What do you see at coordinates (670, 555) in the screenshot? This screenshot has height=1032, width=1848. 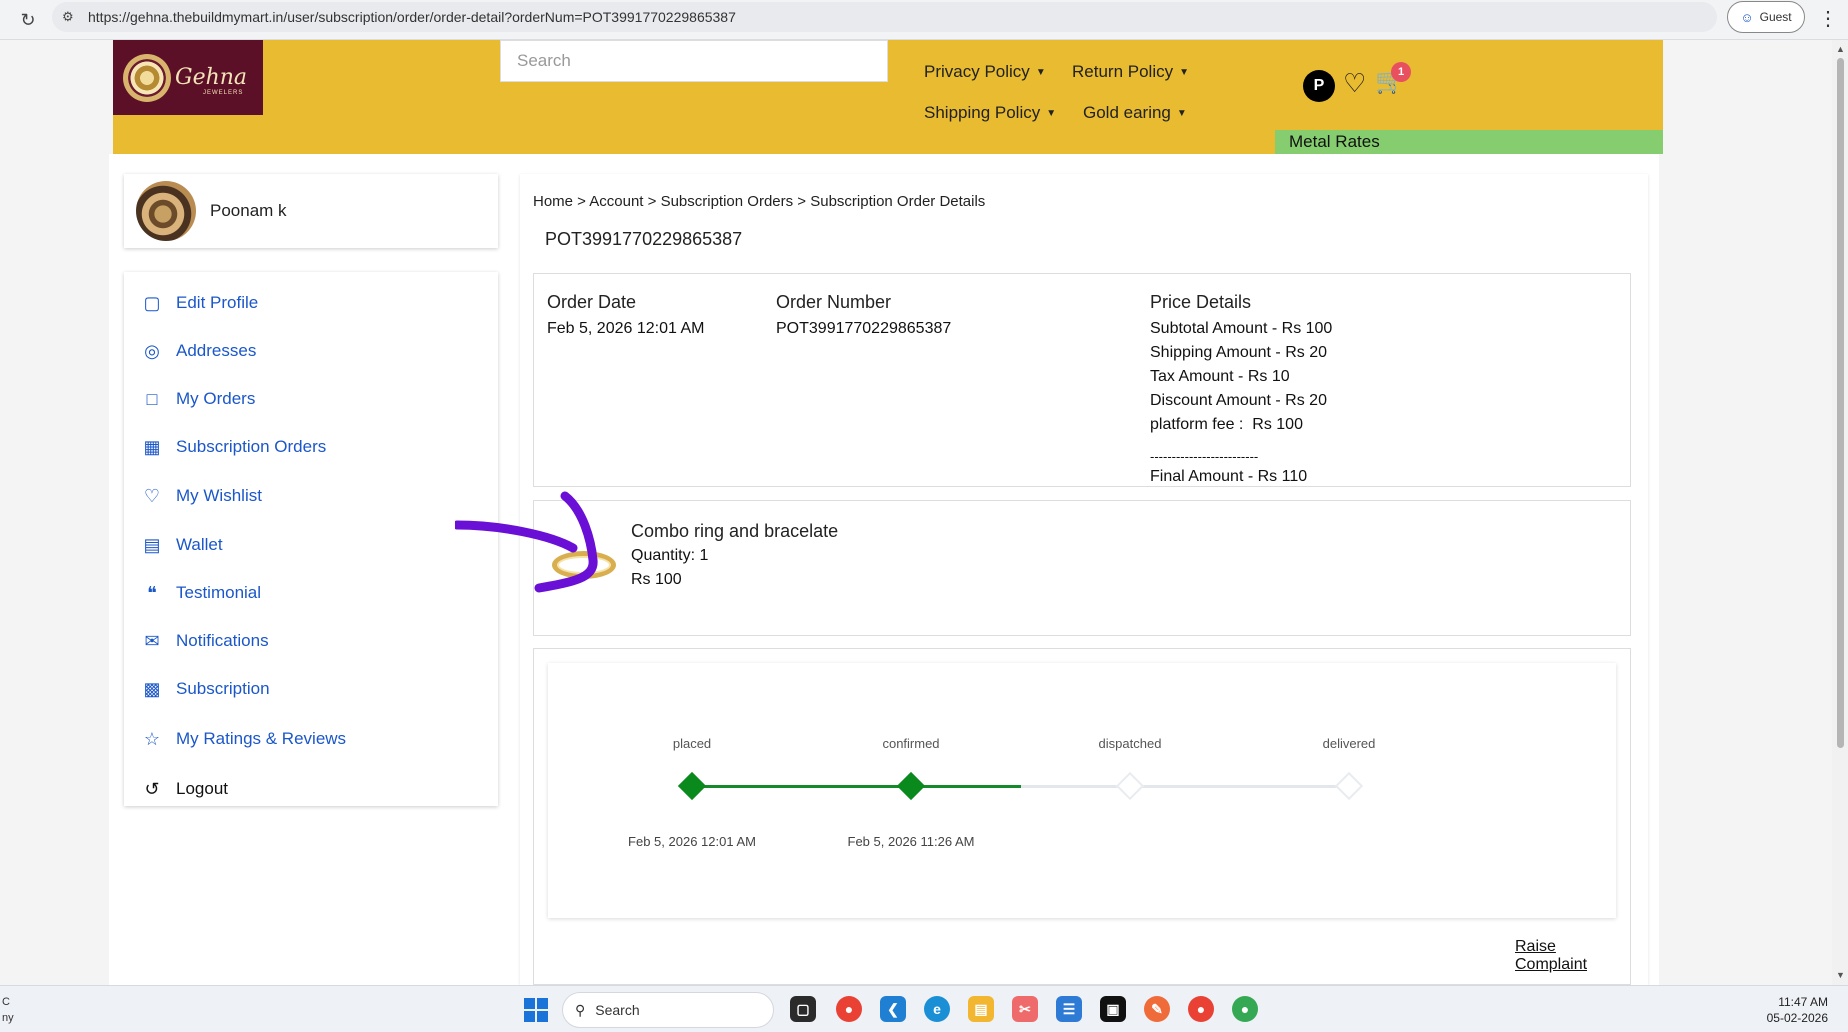 I see `product-quantity: Quantity: 1` at bounding box center [670, 555].